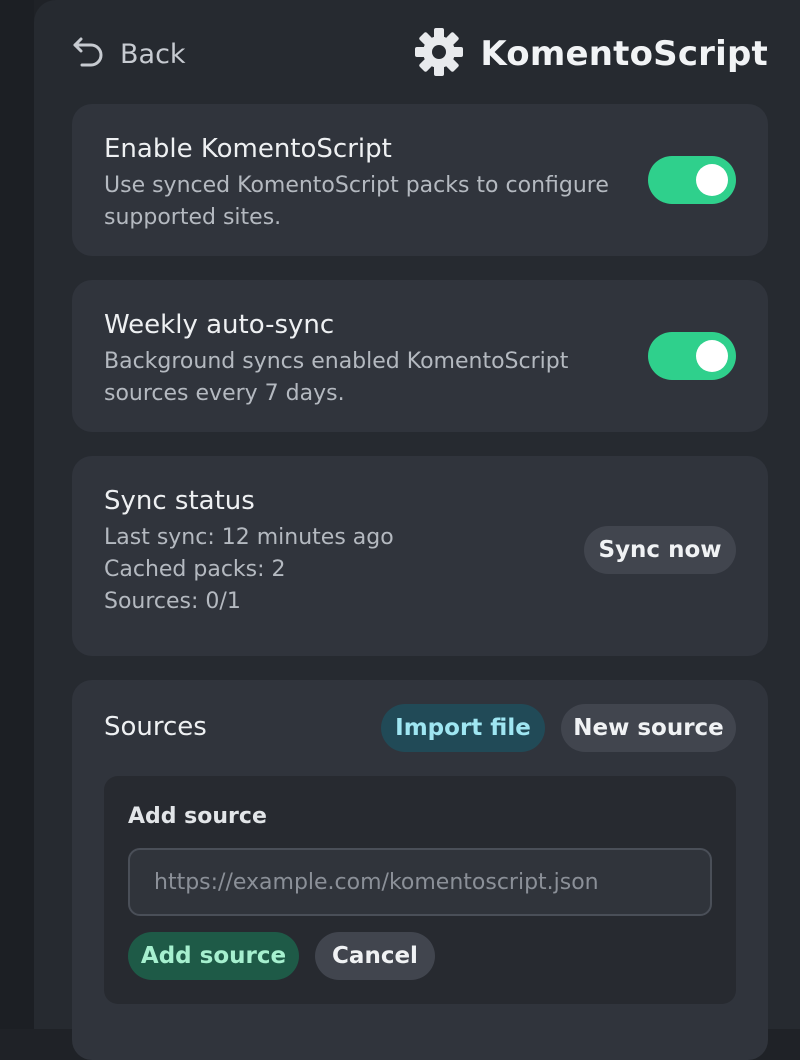  I want to click on enable-card-title: Enable KomentoScript, so click(248, 149).